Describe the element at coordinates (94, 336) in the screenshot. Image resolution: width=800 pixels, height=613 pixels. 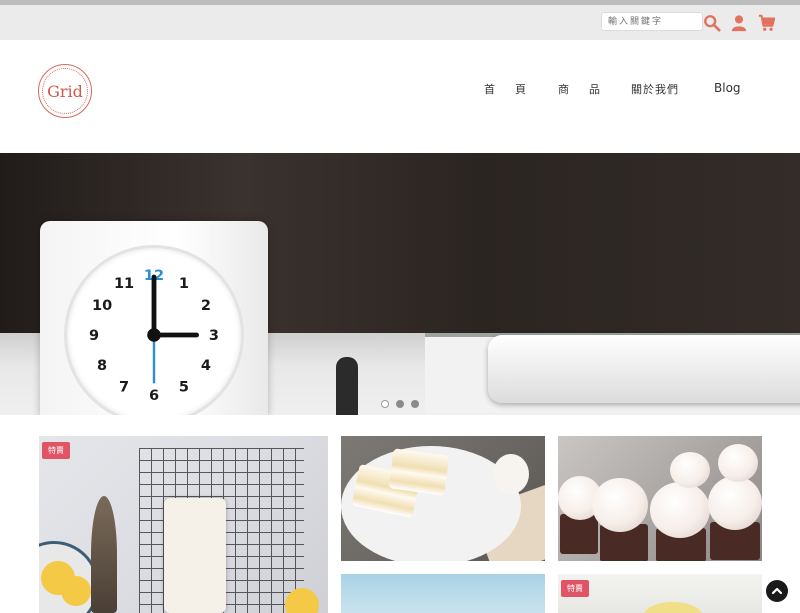
I see `clock-numeral: 9` at that location.